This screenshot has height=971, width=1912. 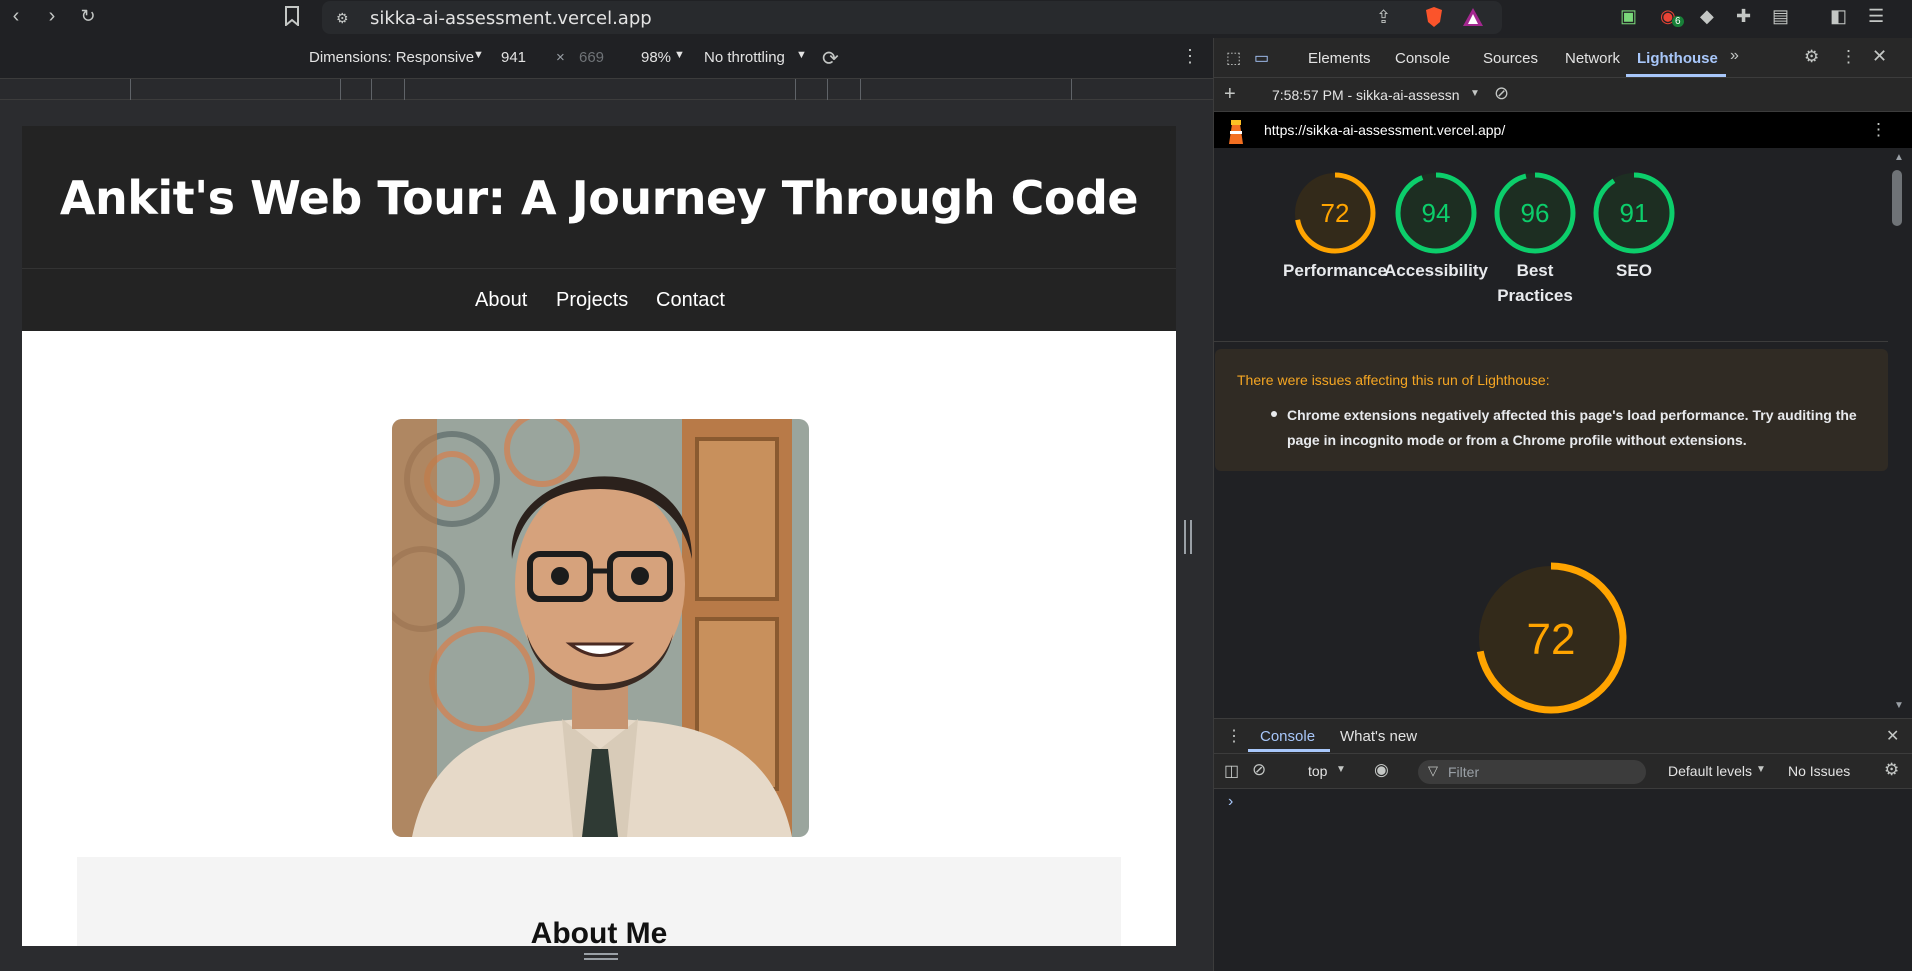 What do you see at coordinates (1501, 93) in the screenshot?
I see `clear-icon: ⊘` at bounding box center [1501, 93].